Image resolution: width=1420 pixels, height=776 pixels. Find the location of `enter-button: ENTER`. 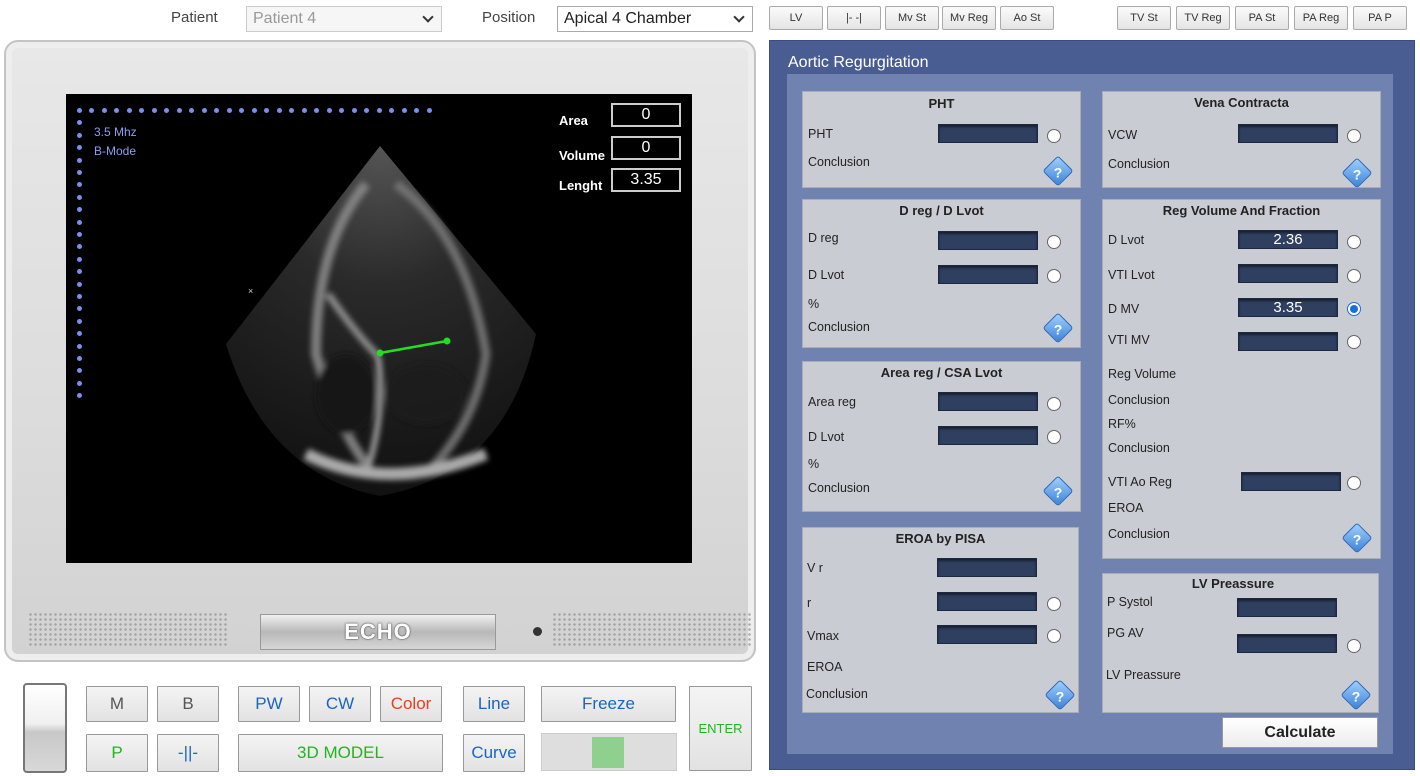

enter-button: ENTER is located at coordinates (720, 728).